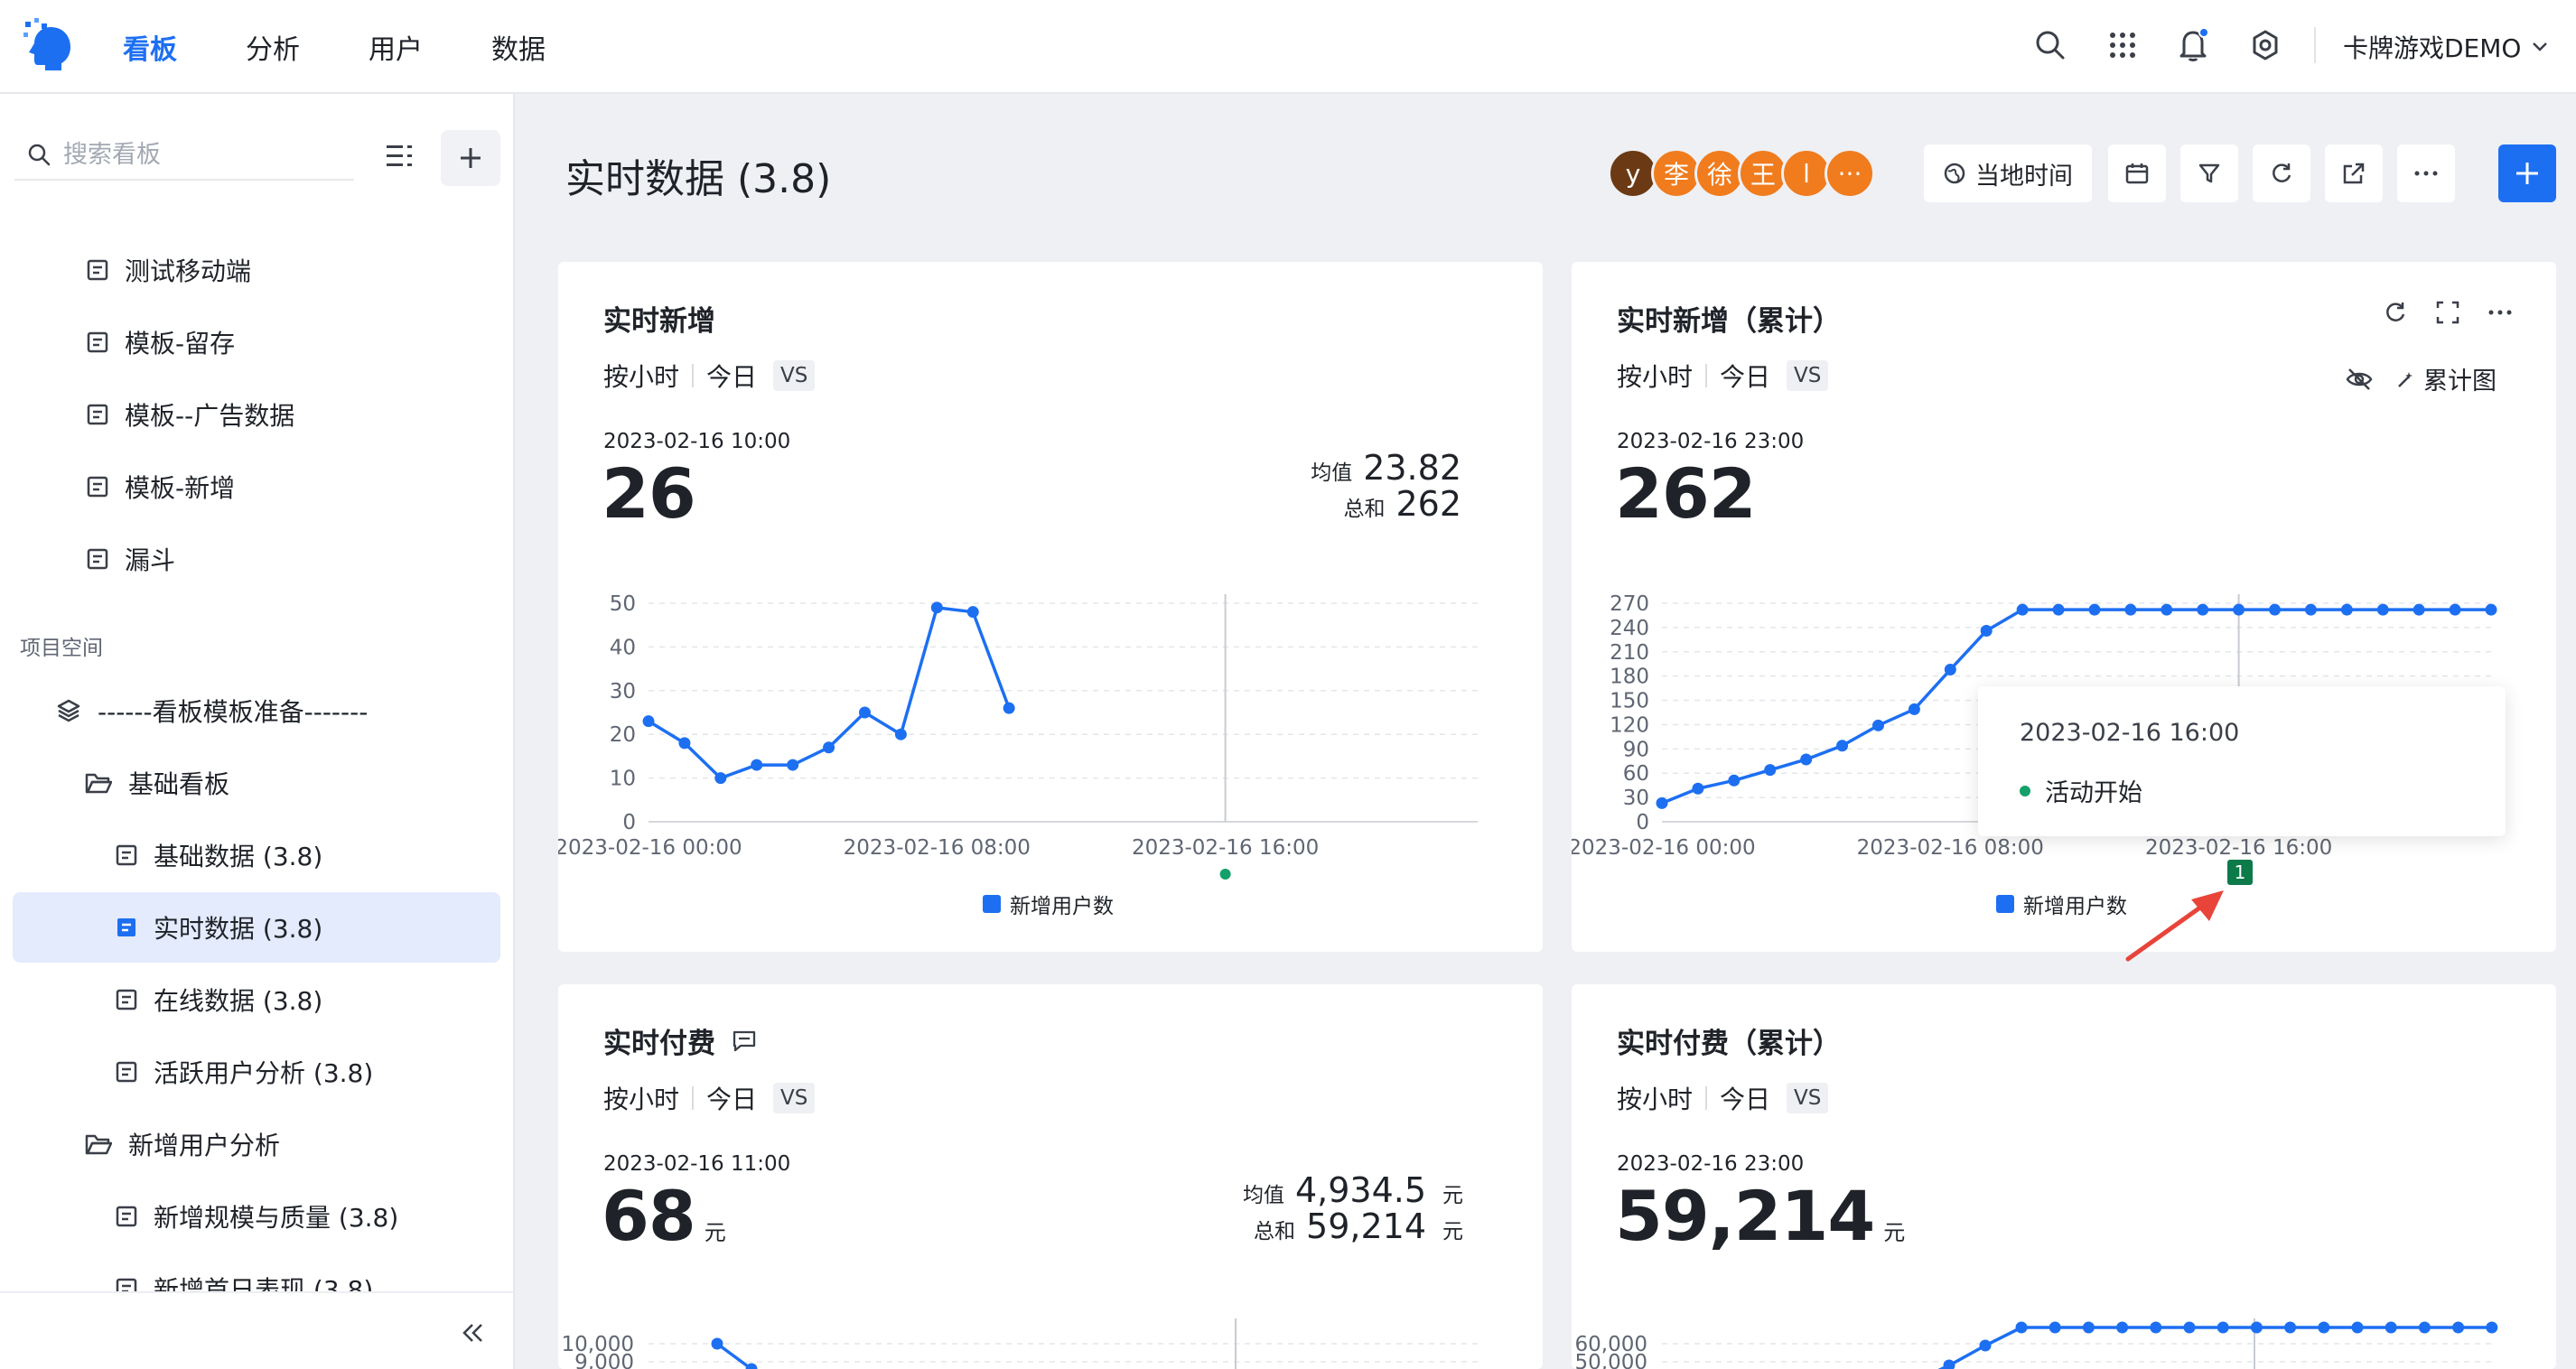  I want to click on nav-tab-dashboard: 看板, so click(150, 47).